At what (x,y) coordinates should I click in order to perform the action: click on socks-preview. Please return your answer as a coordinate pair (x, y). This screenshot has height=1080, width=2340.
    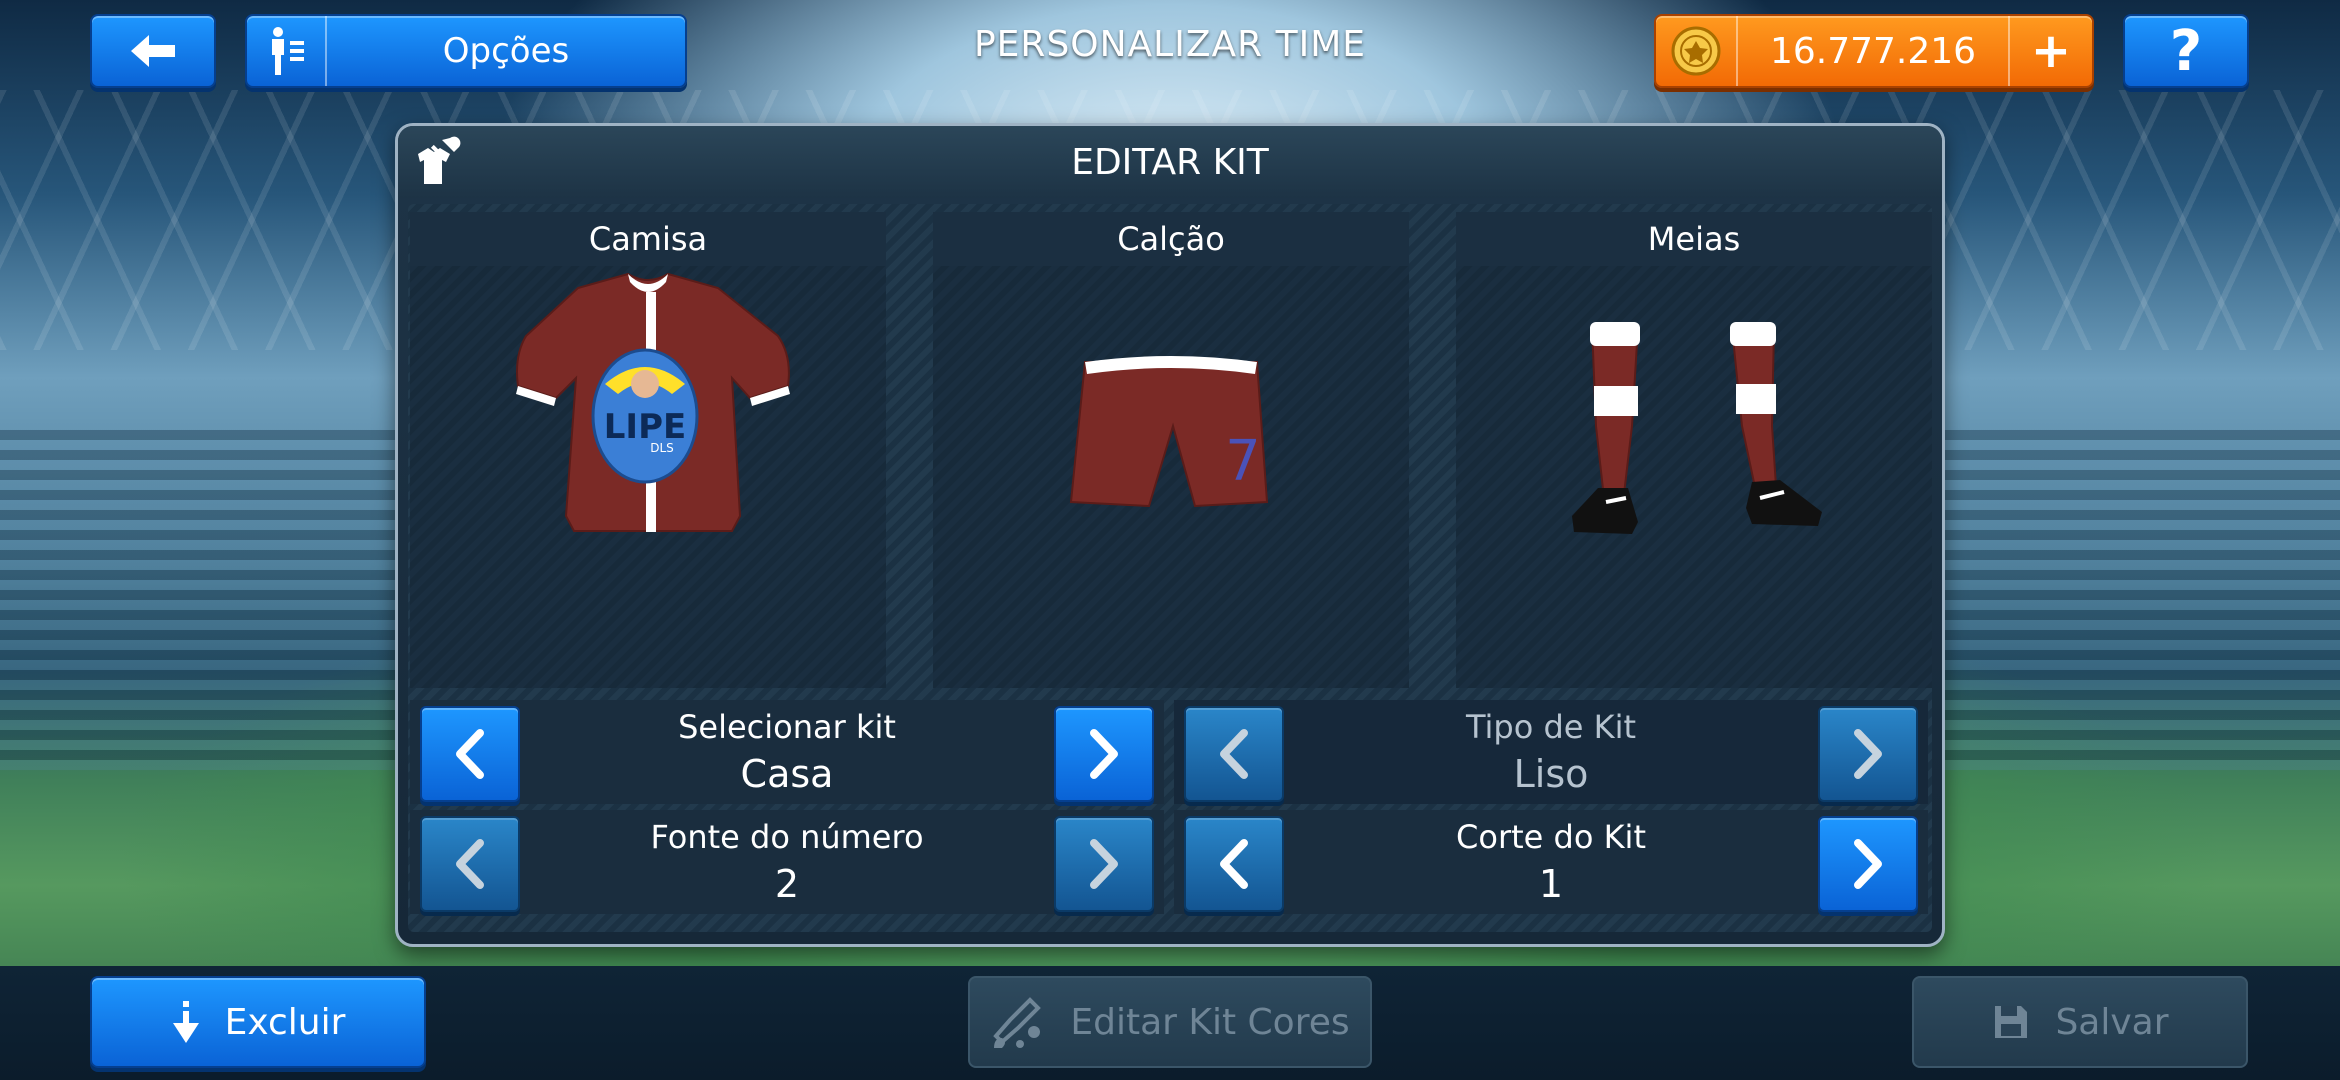
    Looking at the image, I should click on (1694, 477).